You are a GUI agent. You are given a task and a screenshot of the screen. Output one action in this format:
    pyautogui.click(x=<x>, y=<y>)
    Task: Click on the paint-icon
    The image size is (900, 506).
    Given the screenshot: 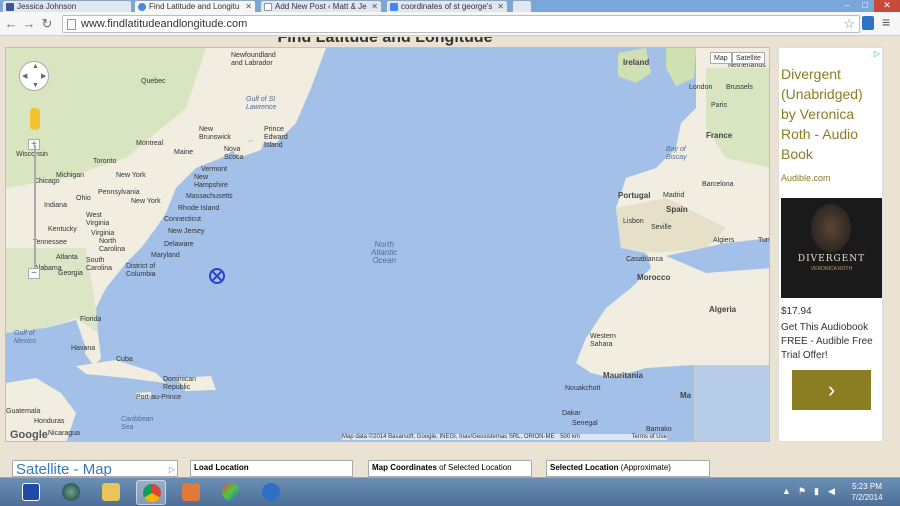 What is the action you would take?
    pyautogui.click(x=191, y=492)
    